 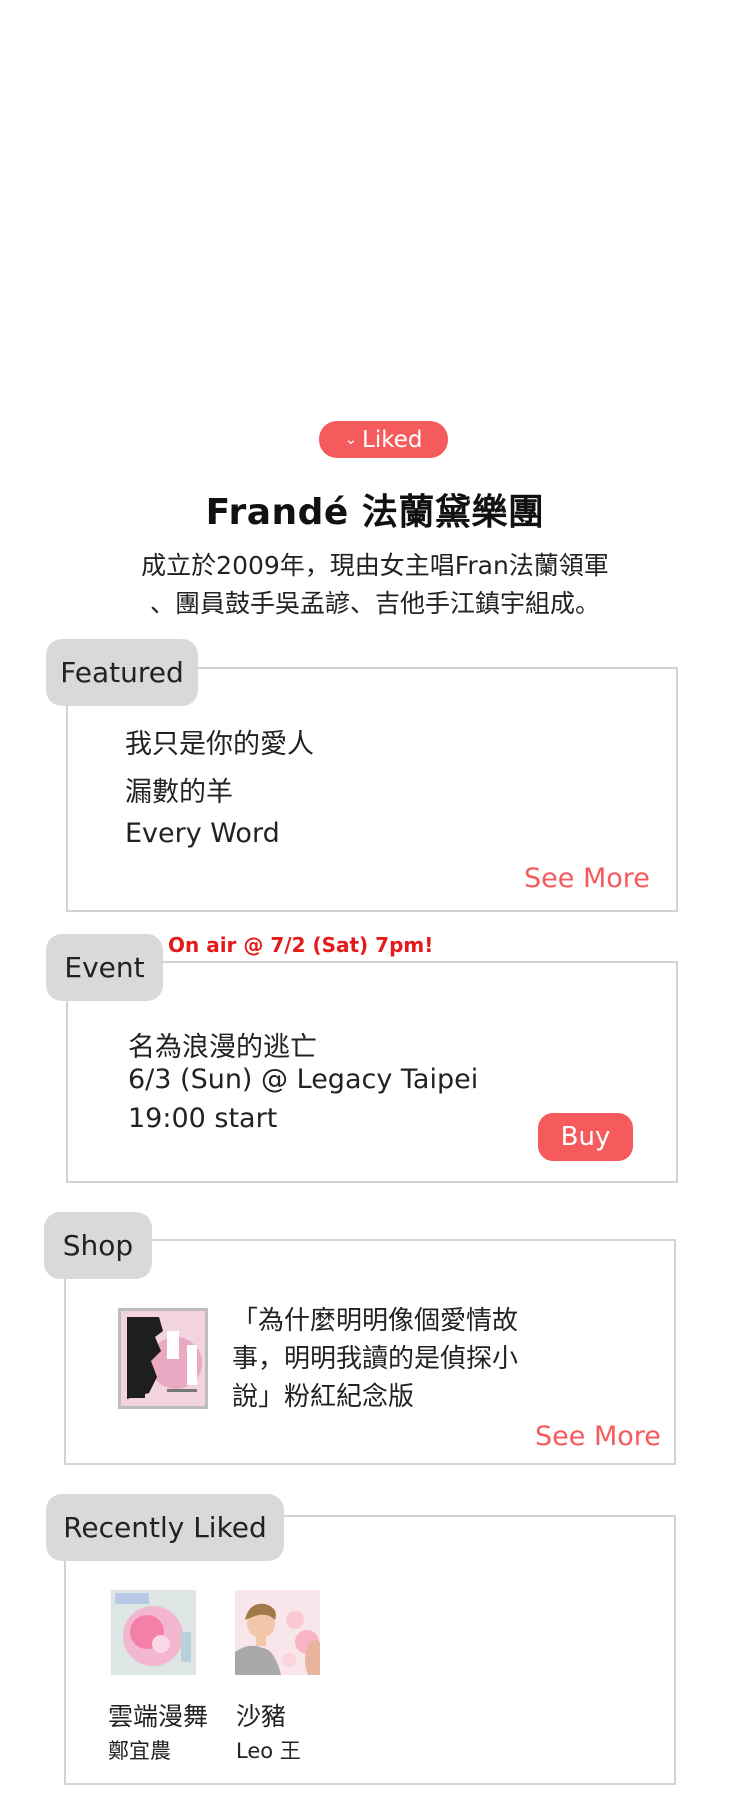 What do you see at coordinates (219, 741) in the screenshot?
I see `featured-song: 我只是你的愛人` at bounding box center [219, 741].